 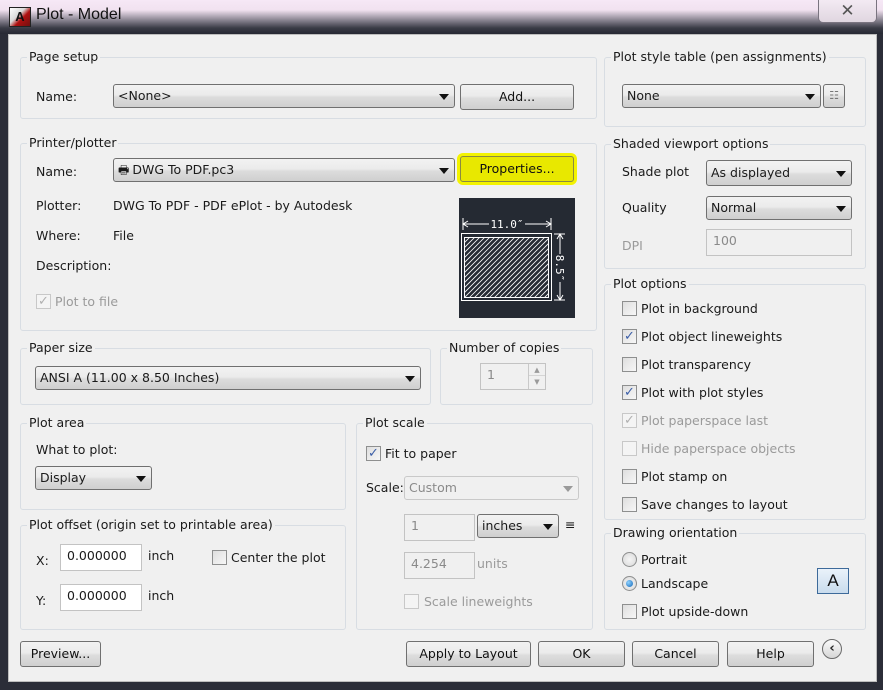 I want to click on close-icon: ✕, so click(x=847, y=11).